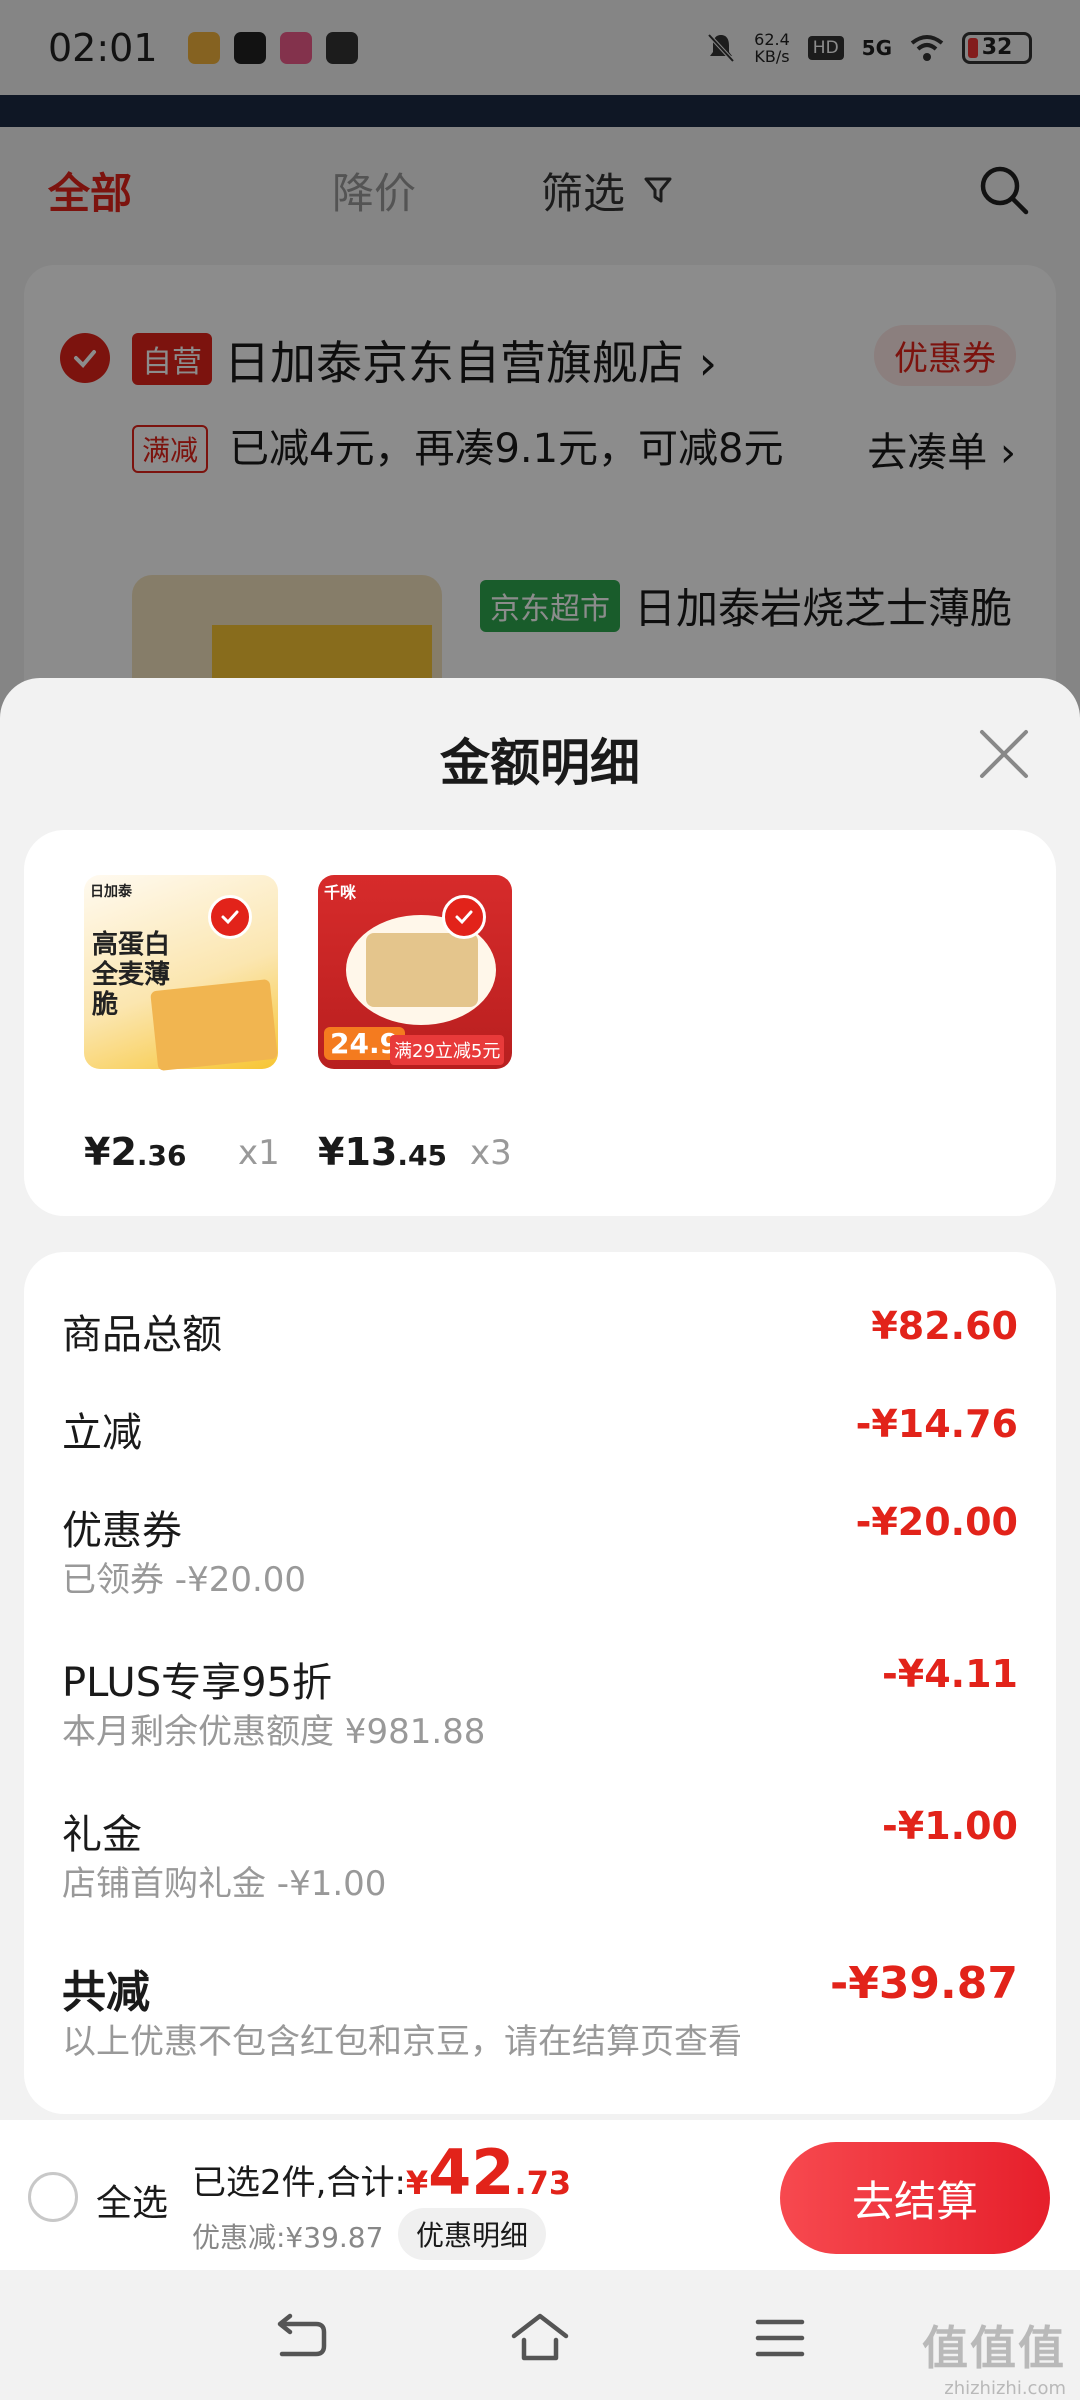 The width and height of the screenshot is (1080, 2400). I want to click on checkout-button: 去结算, so click(915, 2198).